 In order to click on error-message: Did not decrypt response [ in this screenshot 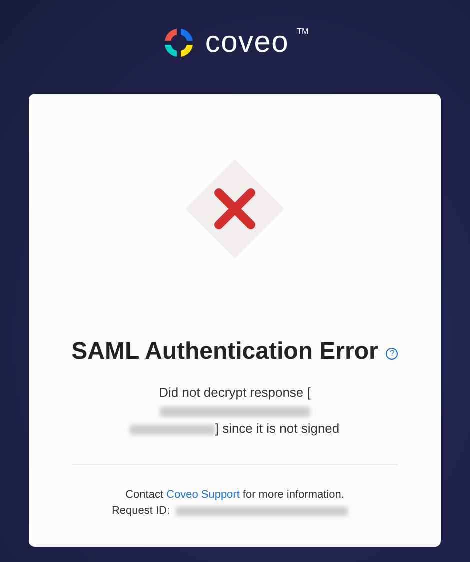, I will do `click(235, 392)`.